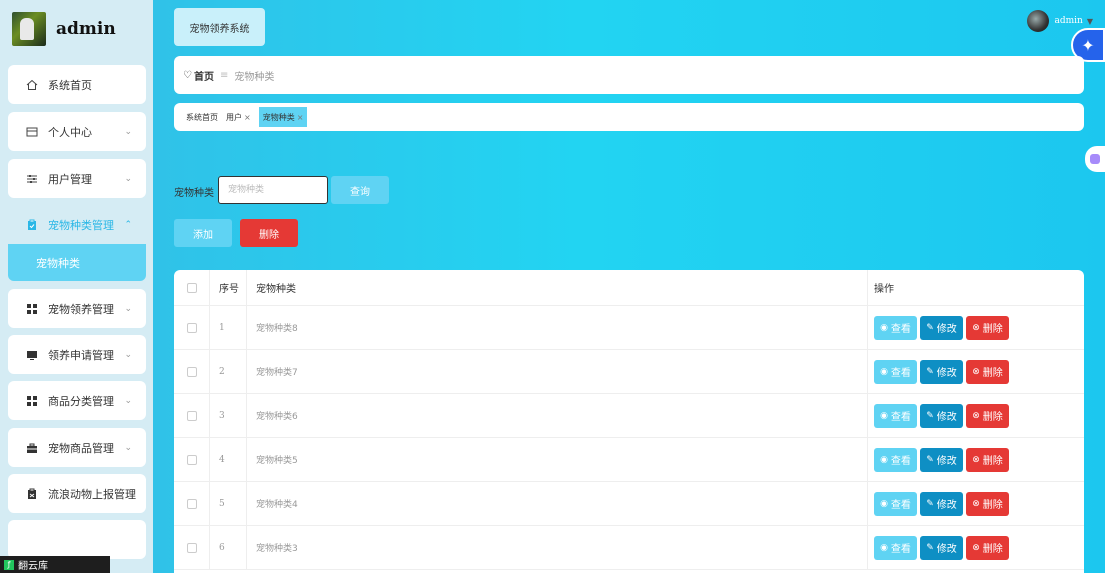 The height and width of the screenshot is (573, 1105). I want to click on header-index: 序号, so click(229, 287).